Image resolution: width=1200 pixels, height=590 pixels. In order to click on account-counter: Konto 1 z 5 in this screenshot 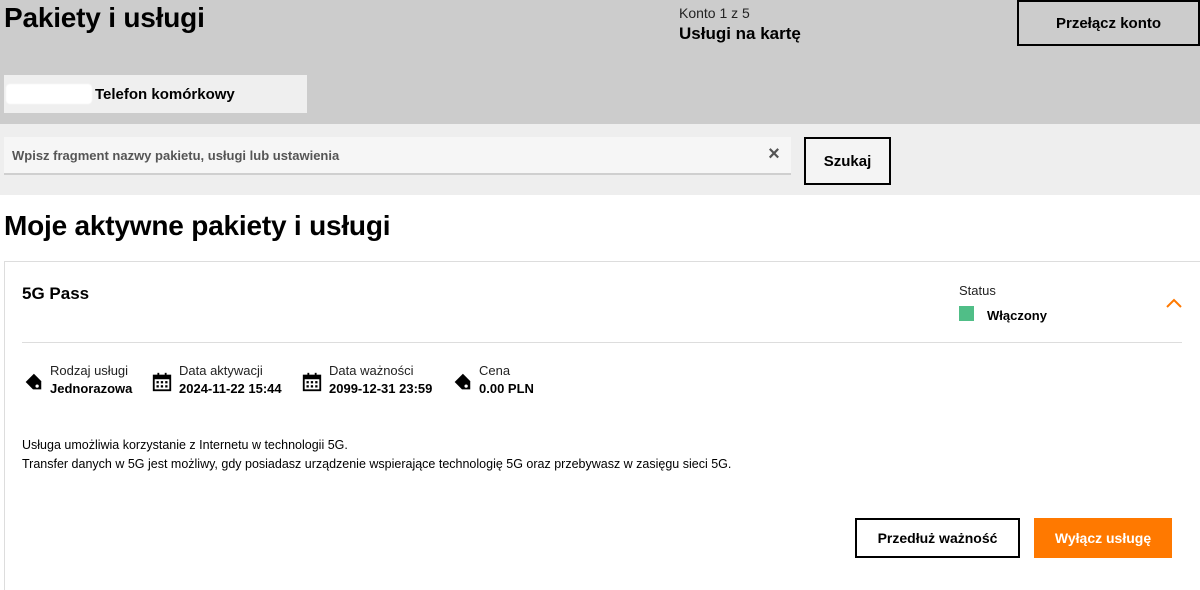, I will do `click(714, 13)`.